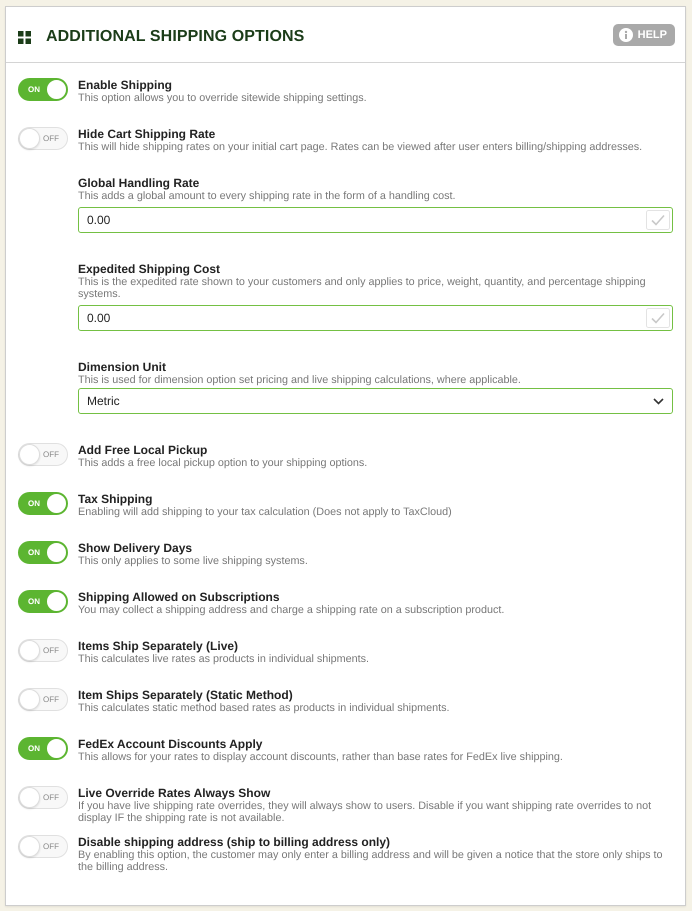  Describe the element at coordinates (300, 380) in the screenshot. I see `field-description: This is used for dimension option set pricing and live shipping calculations, where applicable.` at that location.